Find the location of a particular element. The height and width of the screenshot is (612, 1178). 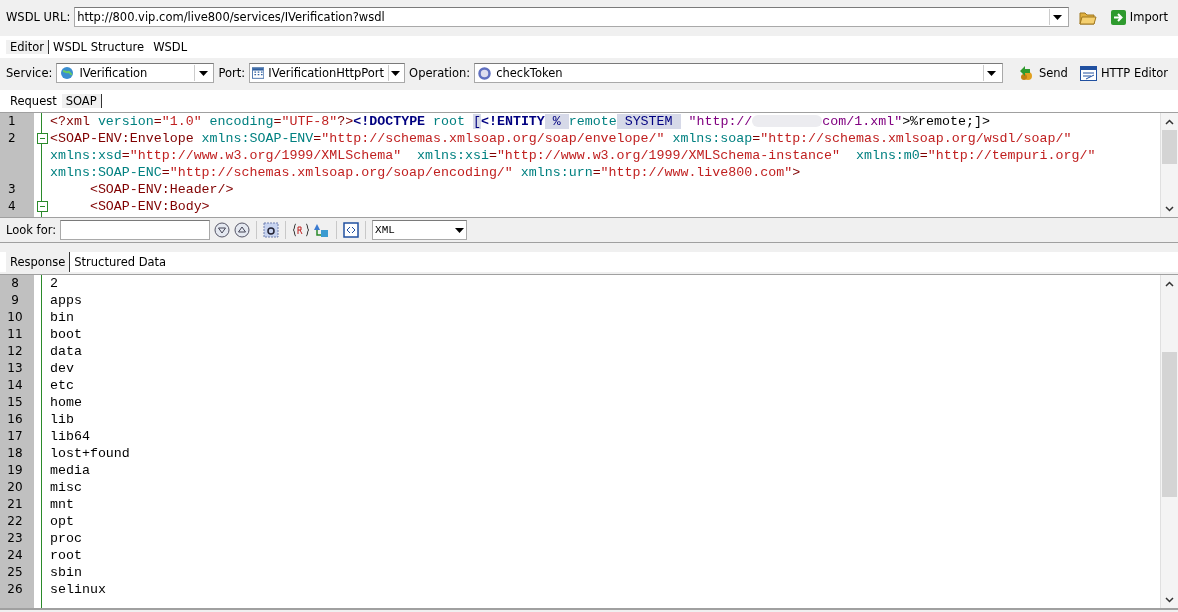

line-number: 1 is located at coordinates (12, 121).